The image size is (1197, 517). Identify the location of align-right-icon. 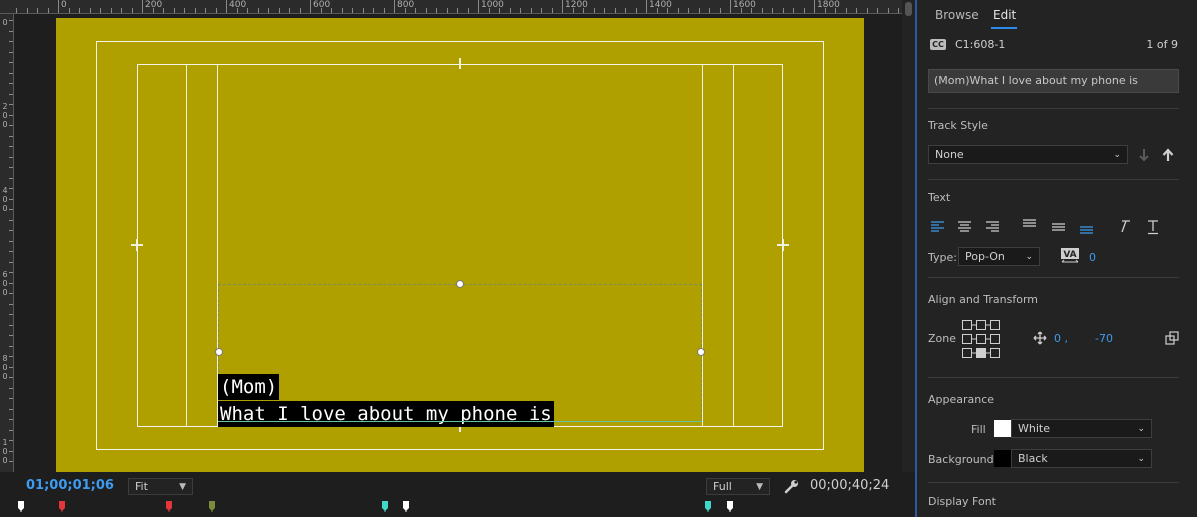
(992, 227).